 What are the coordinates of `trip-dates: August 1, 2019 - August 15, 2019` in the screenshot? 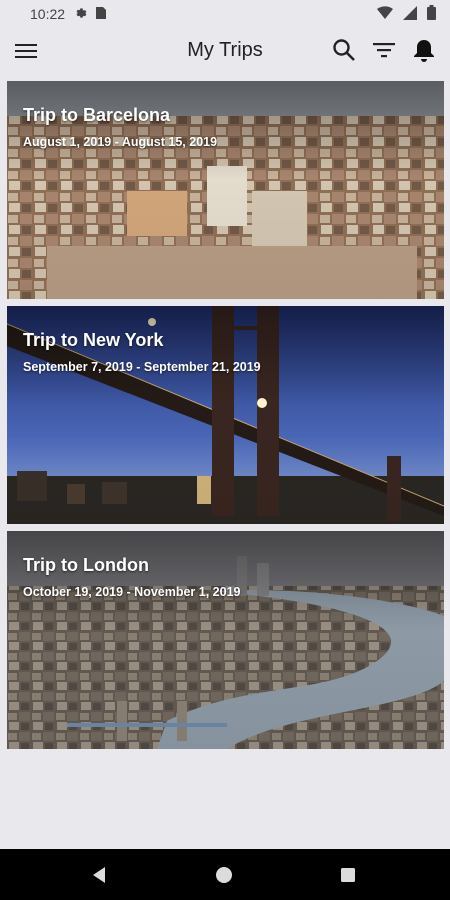 It's located at (120, 142).